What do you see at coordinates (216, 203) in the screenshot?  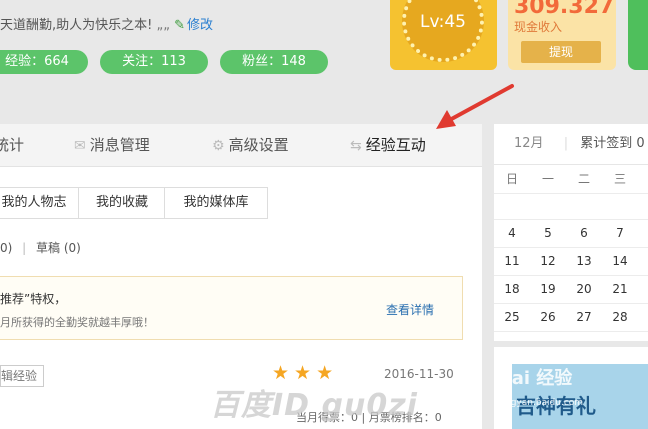 I see `subtab-my-media: 我的媒体库` at bounding box center [216, 203].